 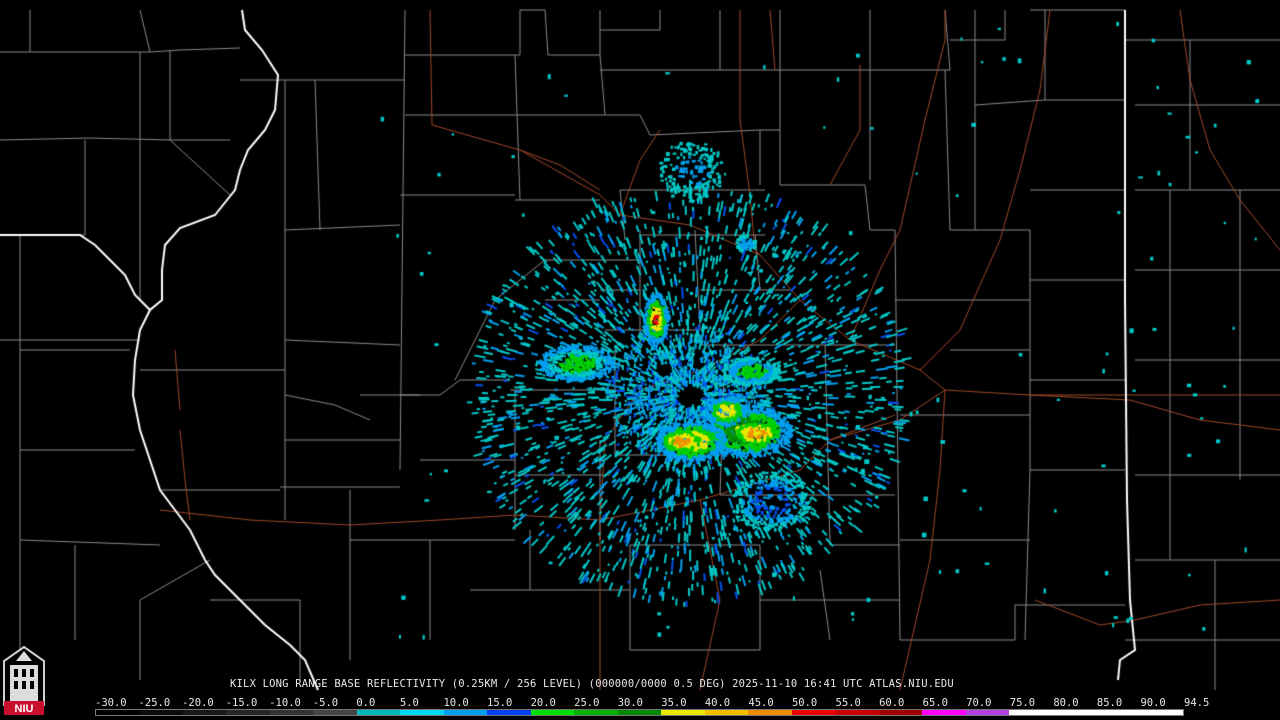 What do you see at coordinates (456, 703) in the screenshot?
I see `colorscale-tick-label: 10.0` at bounding box center [456, 703].